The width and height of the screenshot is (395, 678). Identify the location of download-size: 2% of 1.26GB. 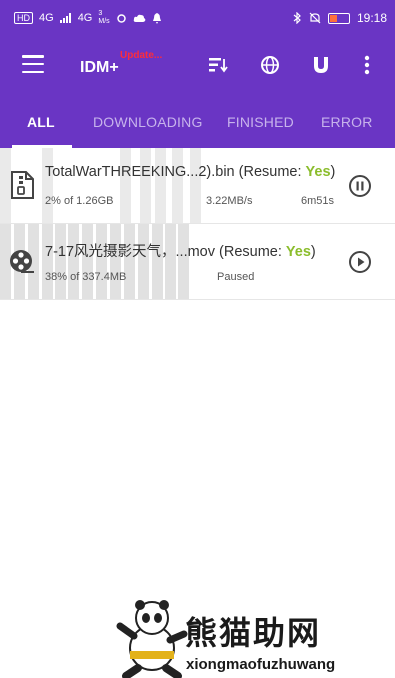
(79, 201).